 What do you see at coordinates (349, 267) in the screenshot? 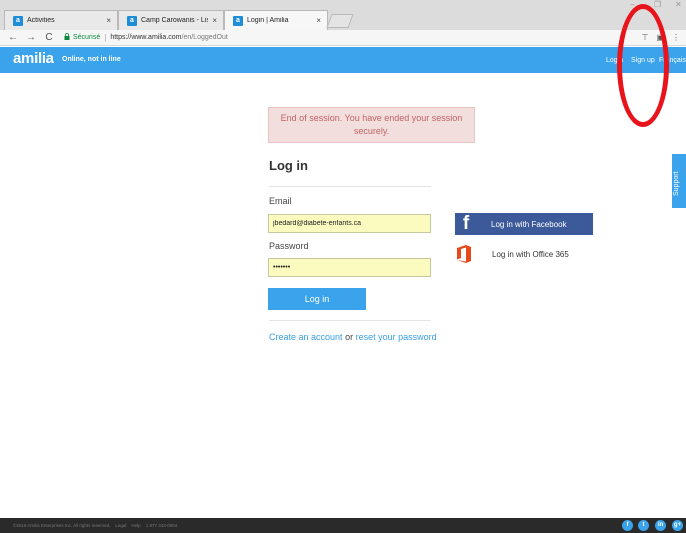
I see `password-field` at bounding box center [349, 267].